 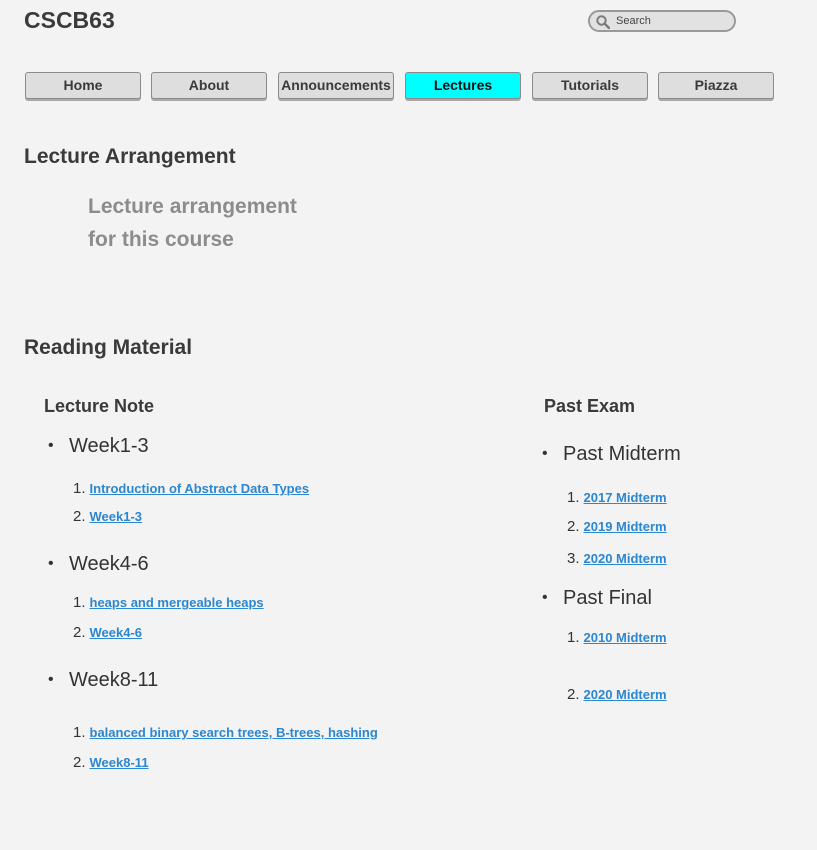 I want to click on list-item: 1. Introduction of Abstract Data Types, so click(x=191, y=488).